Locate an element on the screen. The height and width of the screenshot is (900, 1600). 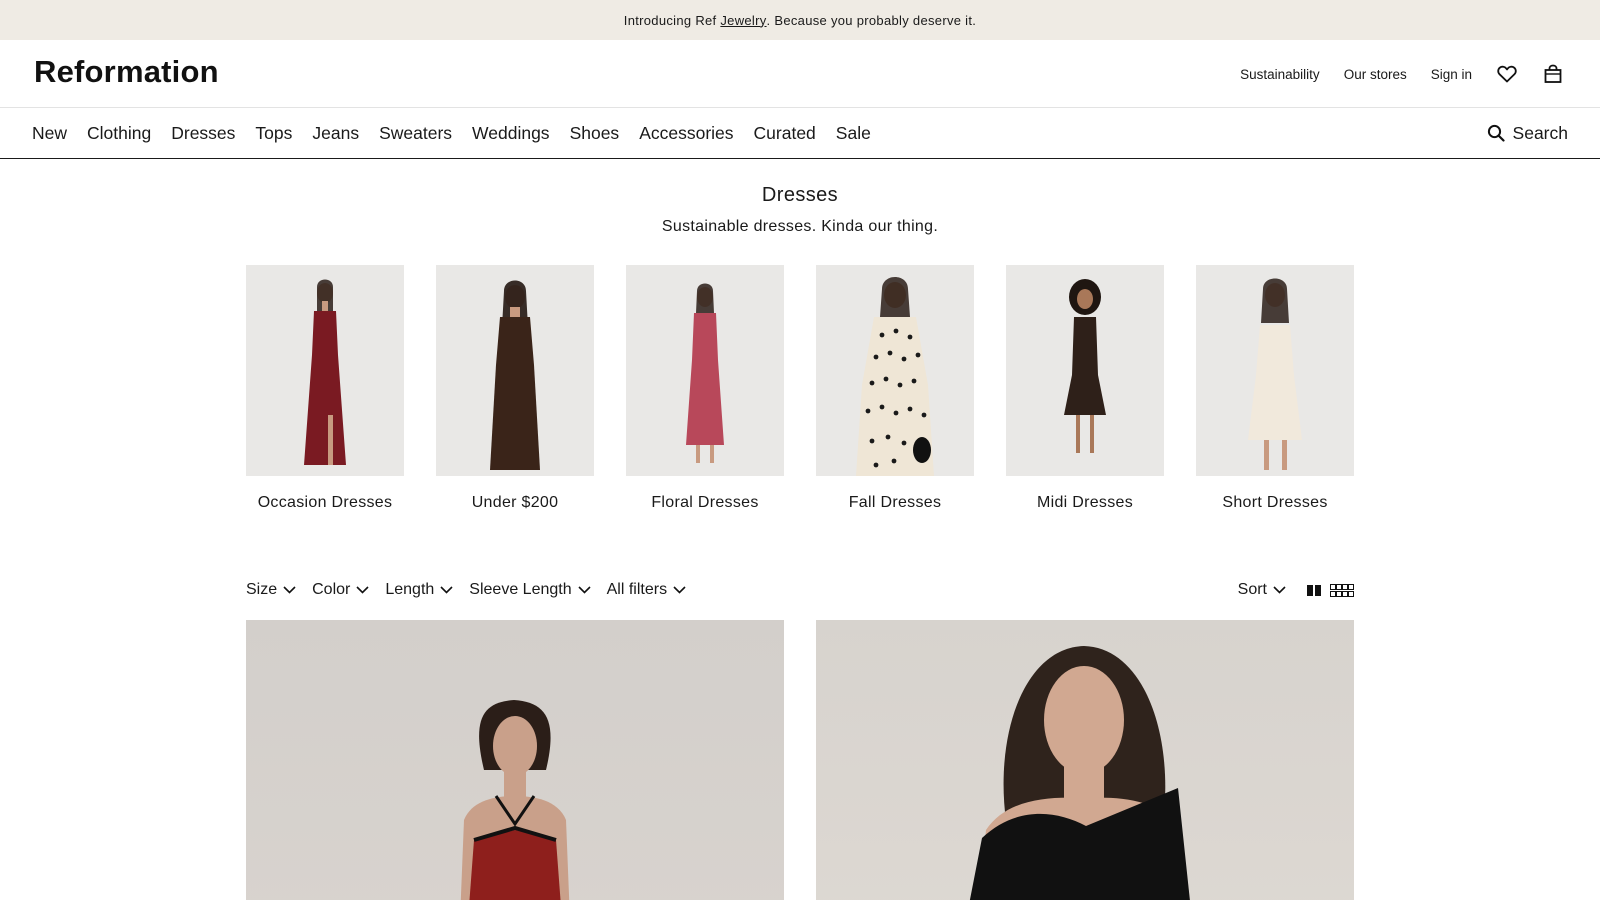
category-tile-short: Short Dresses is located at coordinates (1275, 388).